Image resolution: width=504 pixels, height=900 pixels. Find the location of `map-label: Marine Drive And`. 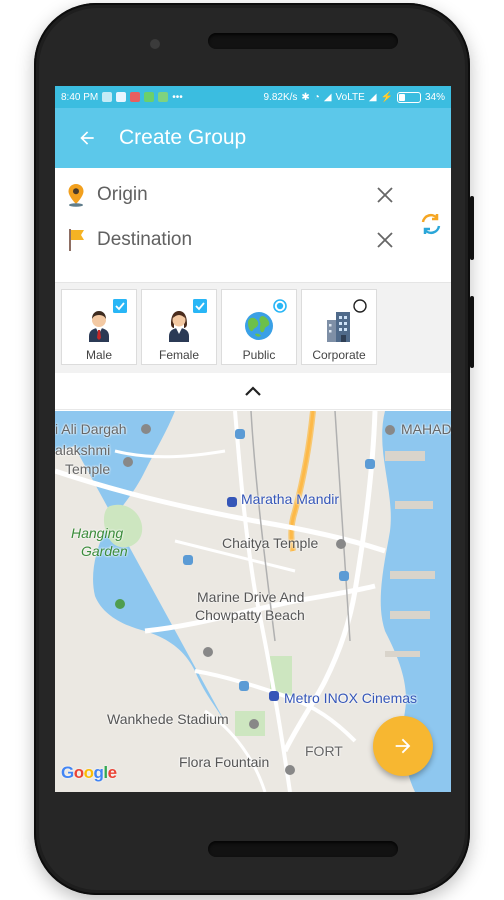

map-label: Marine Drive And is located at coordinates (251, 597).